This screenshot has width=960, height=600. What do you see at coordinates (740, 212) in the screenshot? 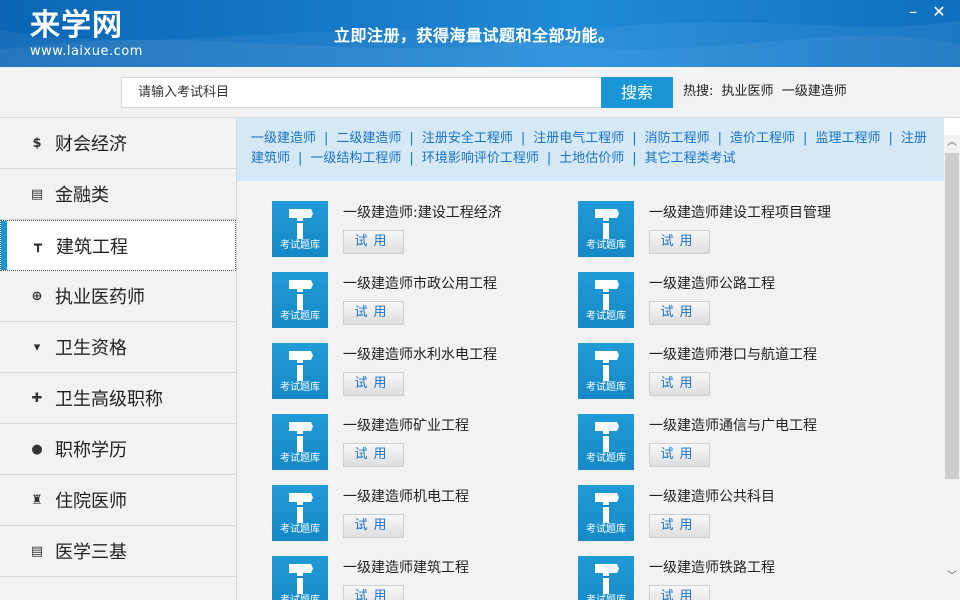
I see `exam-title: 一级建造师建设工程项目管理` at bounding box center [740, 212].